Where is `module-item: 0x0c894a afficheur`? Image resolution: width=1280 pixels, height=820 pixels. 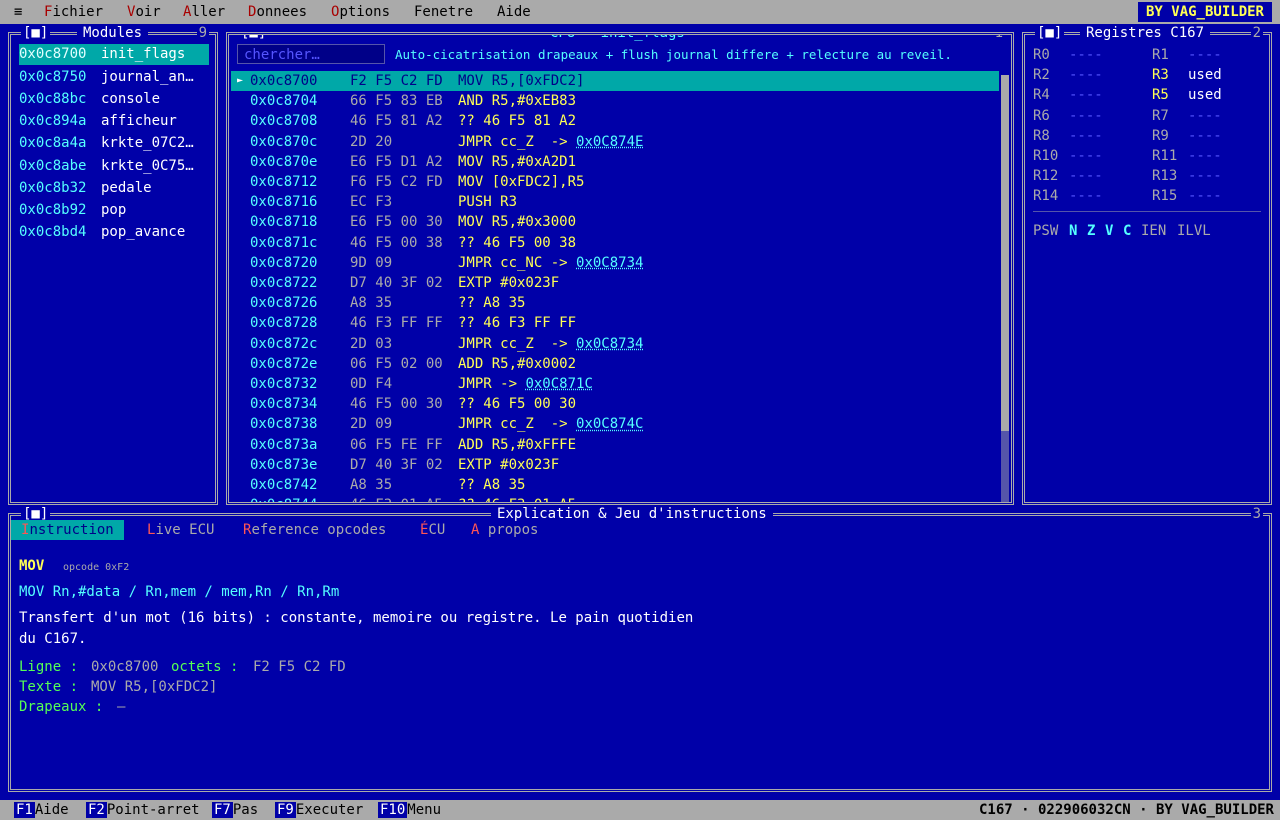
module-item: 0x0c894a afficheur is located at coordinates (114, 121).